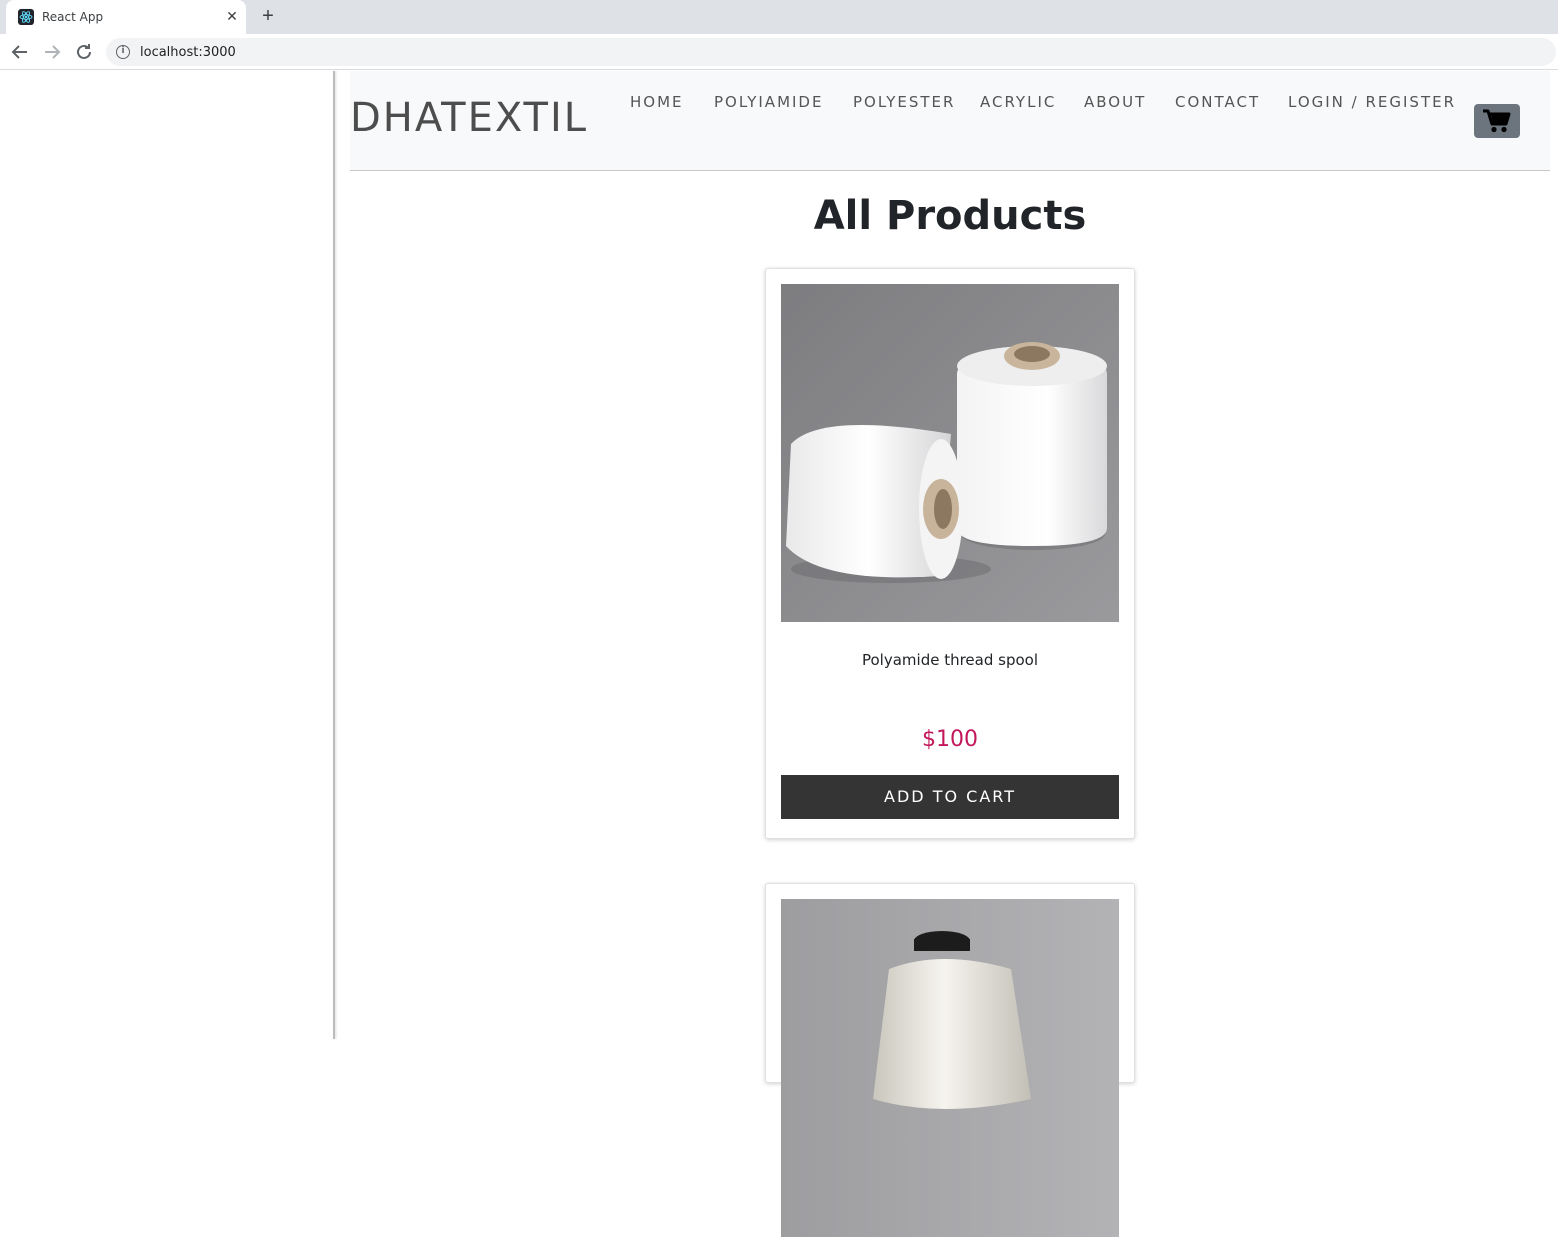  I want to click on nav-link-acrylic: ACRYLIC, so click(1018, 102).